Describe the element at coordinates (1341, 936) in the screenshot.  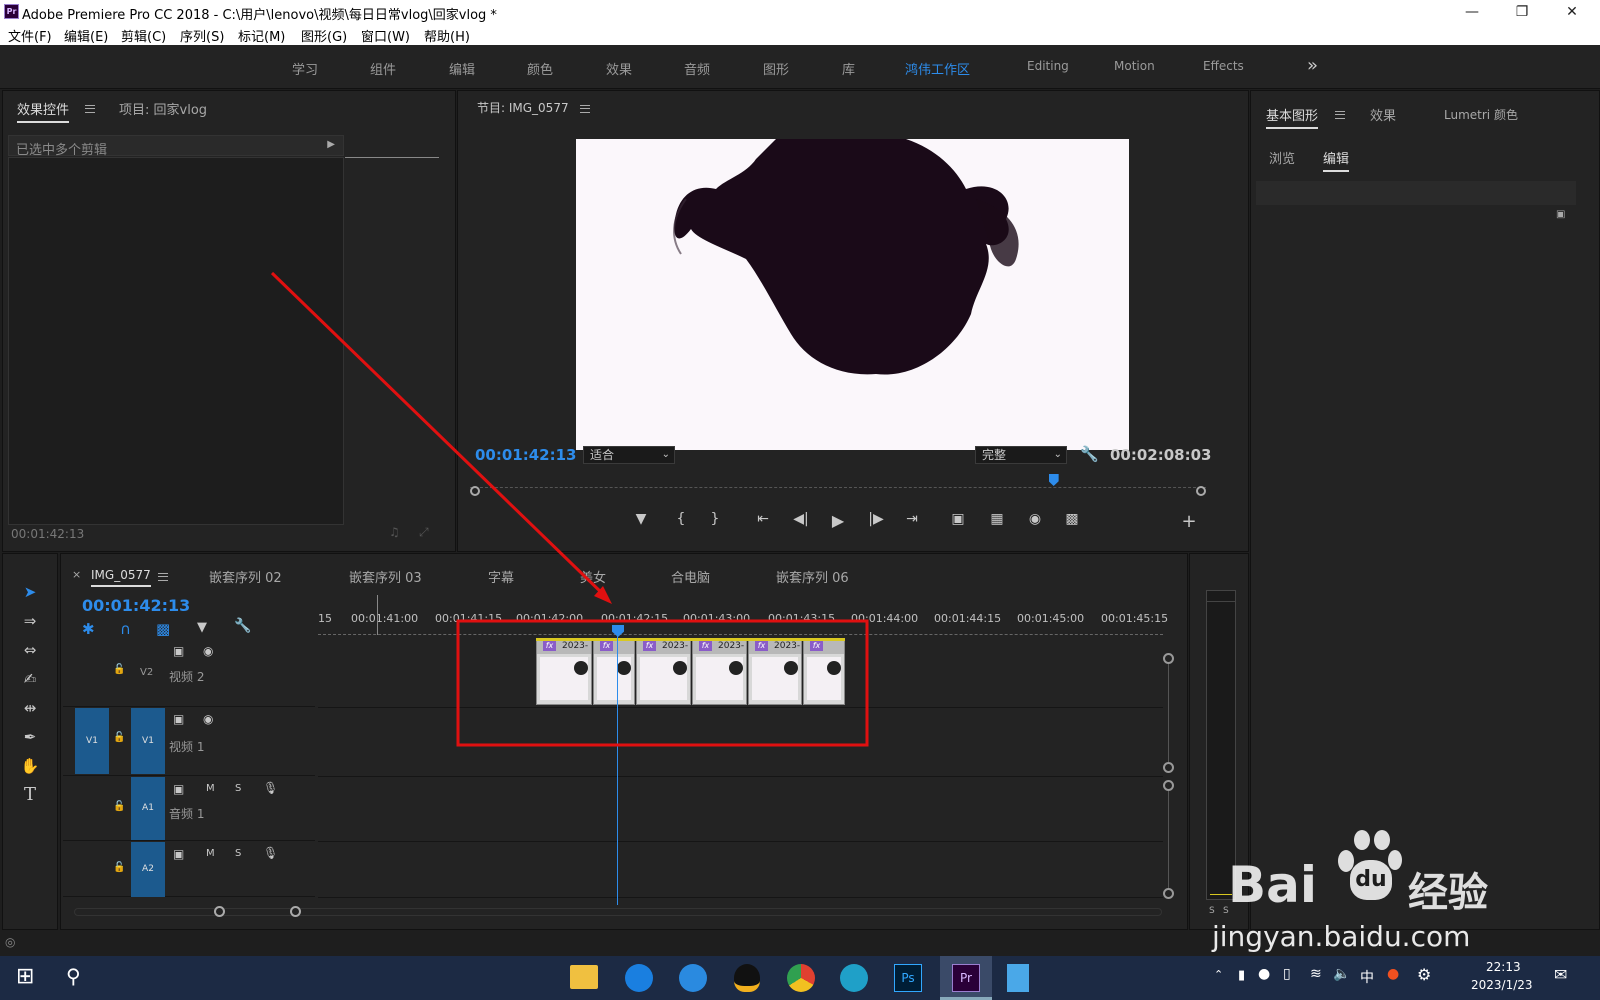
I see `watermark-url: jingyan.baidu.com` at that location.